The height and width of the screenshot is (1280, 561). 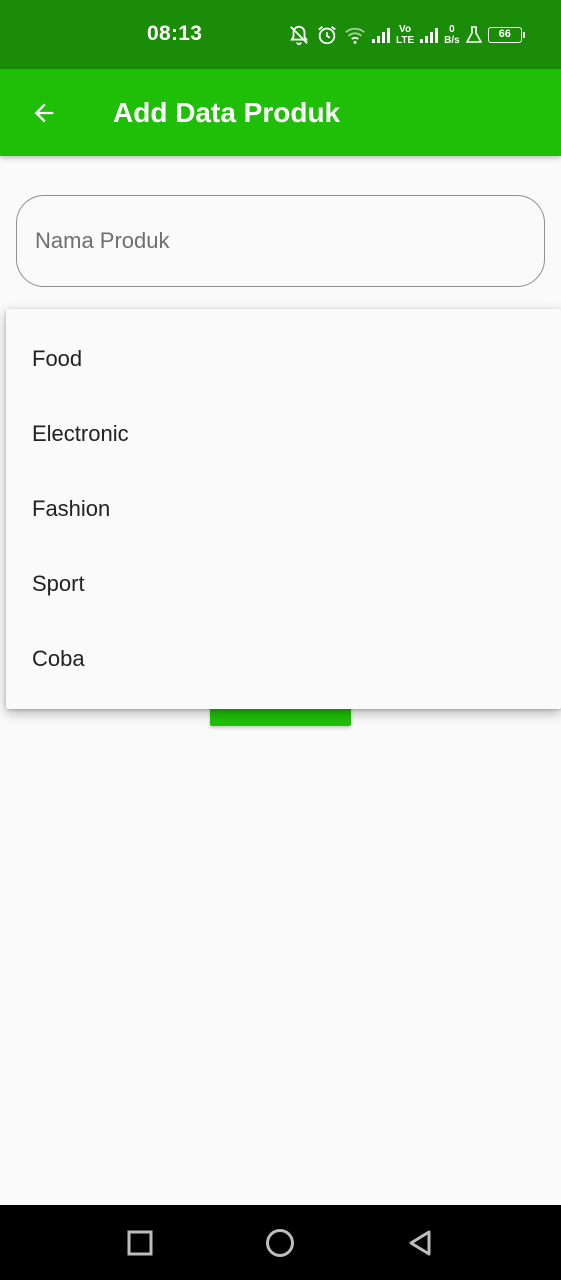 I want to click on alarm-icon, so click(x=327, y=35).